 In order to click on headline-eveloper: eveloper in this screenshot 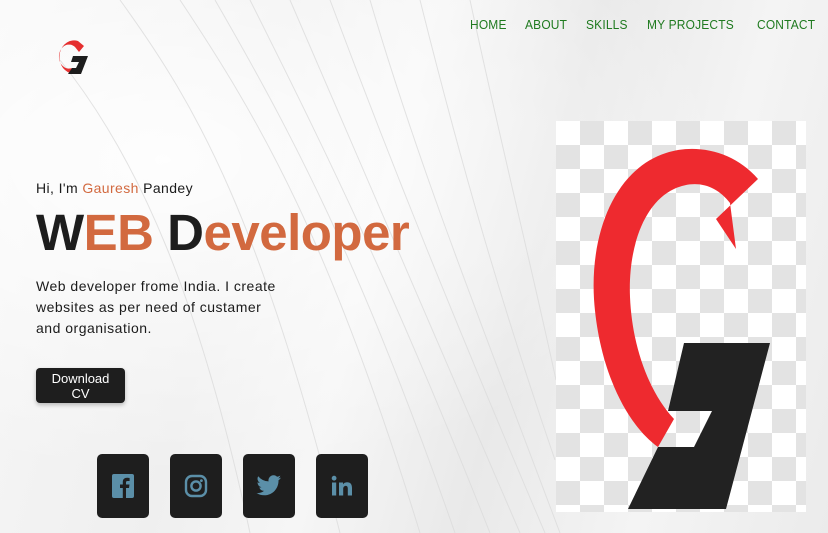, I will do `click(306, 232)`.